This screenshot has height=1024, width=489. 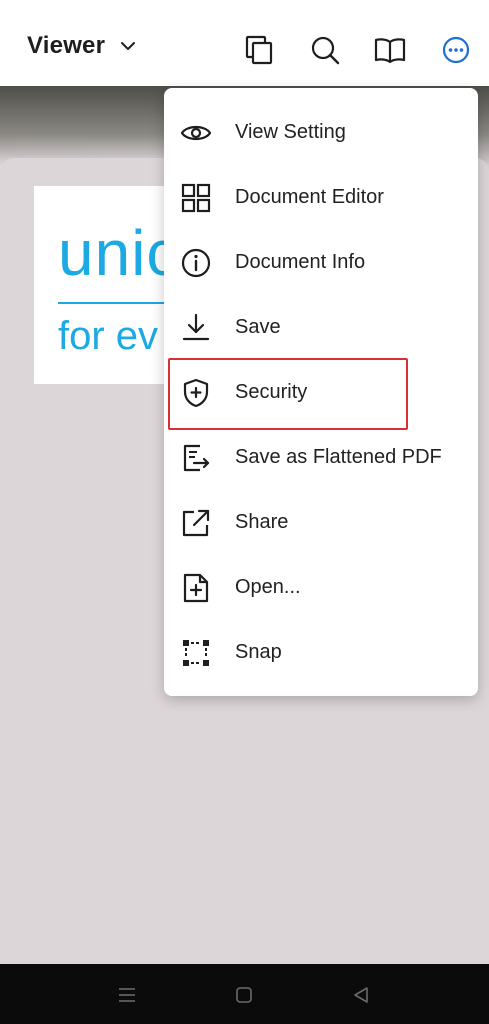 I want to click on snap-icon, so click(x=196, y=653).